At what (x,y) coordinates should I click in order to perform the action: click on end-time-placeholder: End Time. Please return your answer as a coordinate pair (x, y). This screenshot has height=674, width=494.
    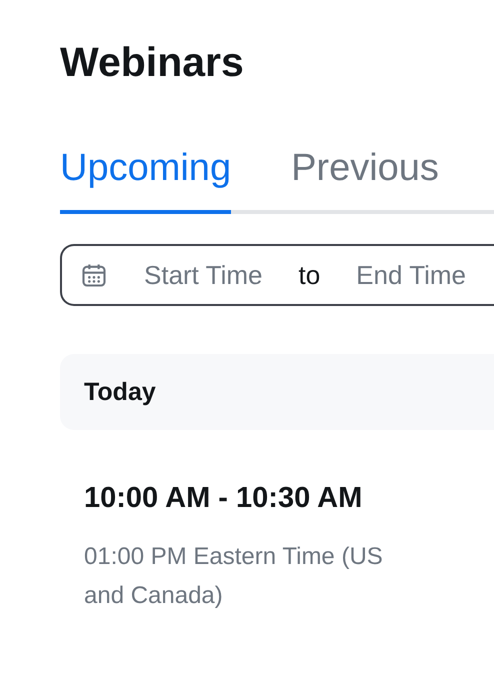
    Looking at the image, I should click on (411, 275).